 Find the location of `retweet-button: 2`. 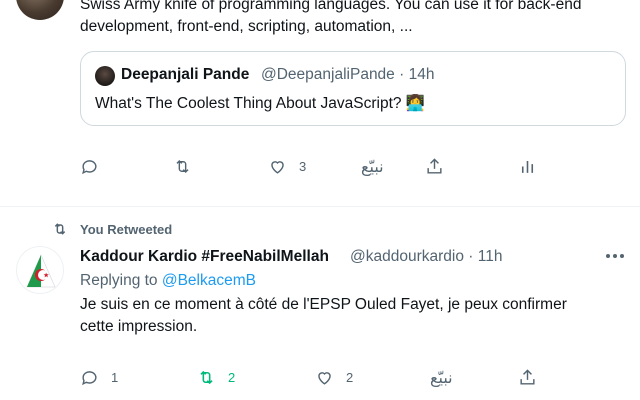

retweet-button: 2 is located at coordinates (216, 377).